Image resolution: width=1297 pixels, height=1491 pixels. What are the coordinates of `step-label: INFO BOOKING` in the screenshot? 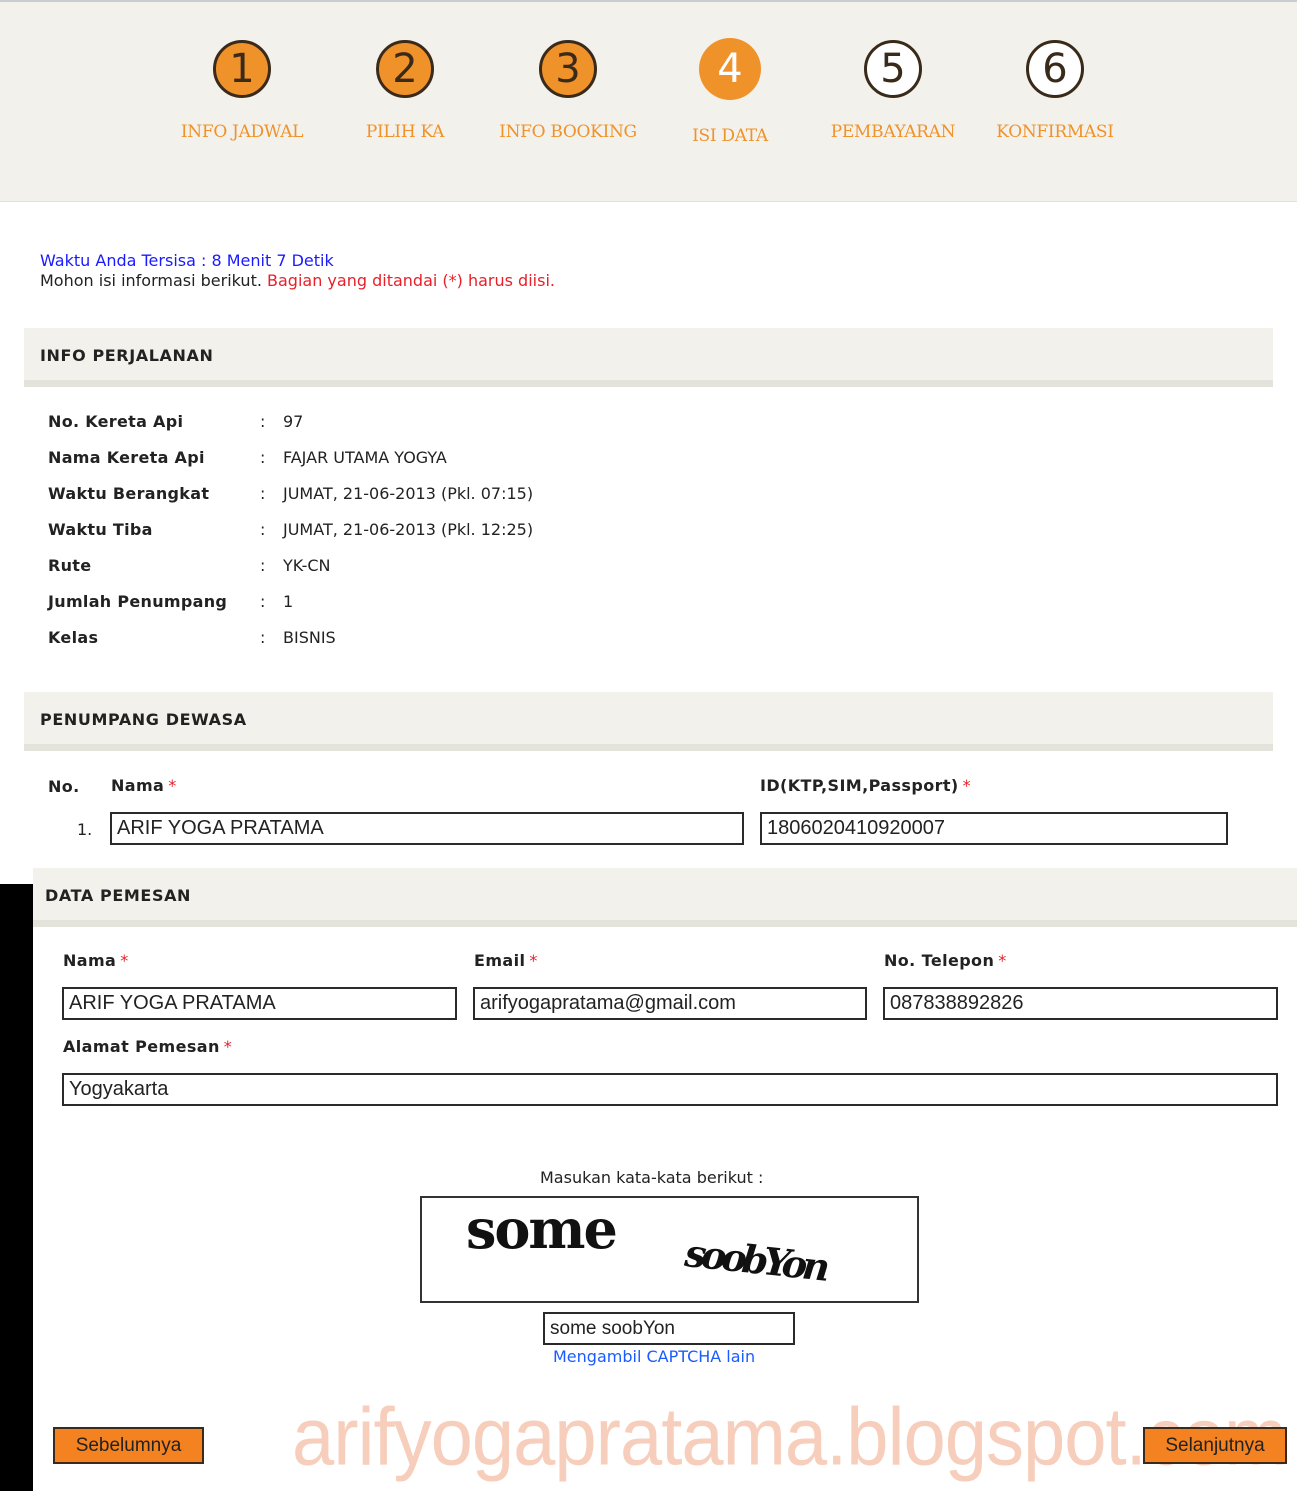 It's located at (568, 132).